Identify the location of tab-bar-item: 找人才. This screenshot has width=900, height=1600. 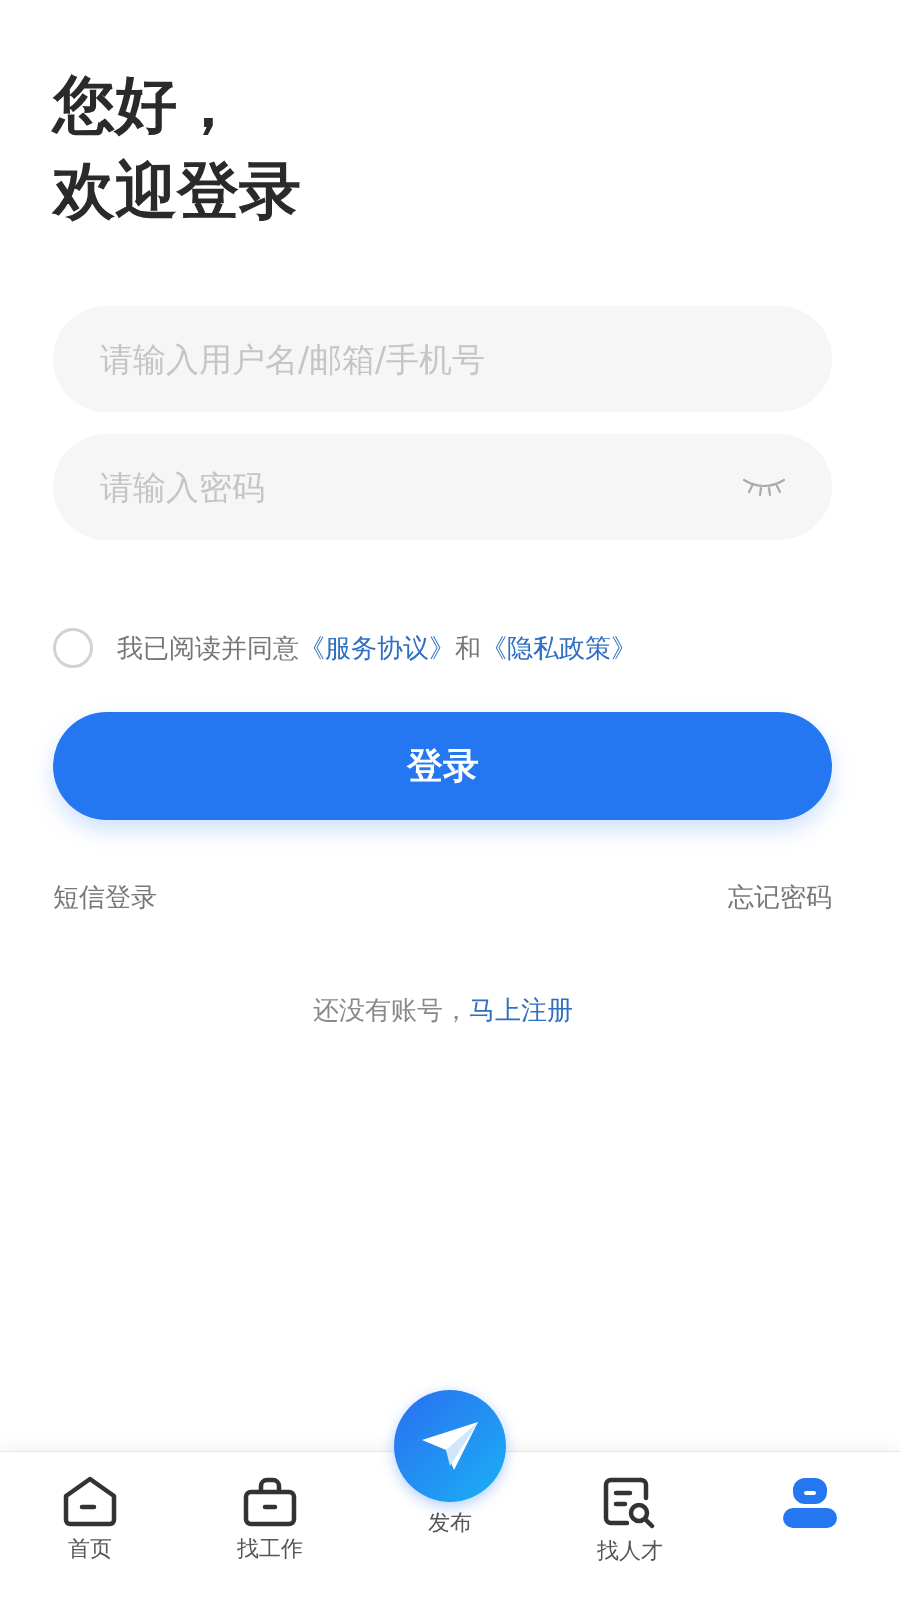
(630, 1526).